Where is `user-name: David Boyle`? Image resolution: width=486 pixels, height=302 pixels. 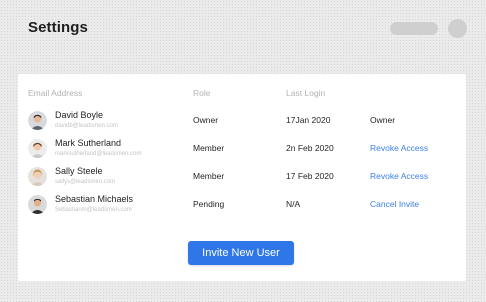
user-name: David Boyle is located at coordinates (79, 115).